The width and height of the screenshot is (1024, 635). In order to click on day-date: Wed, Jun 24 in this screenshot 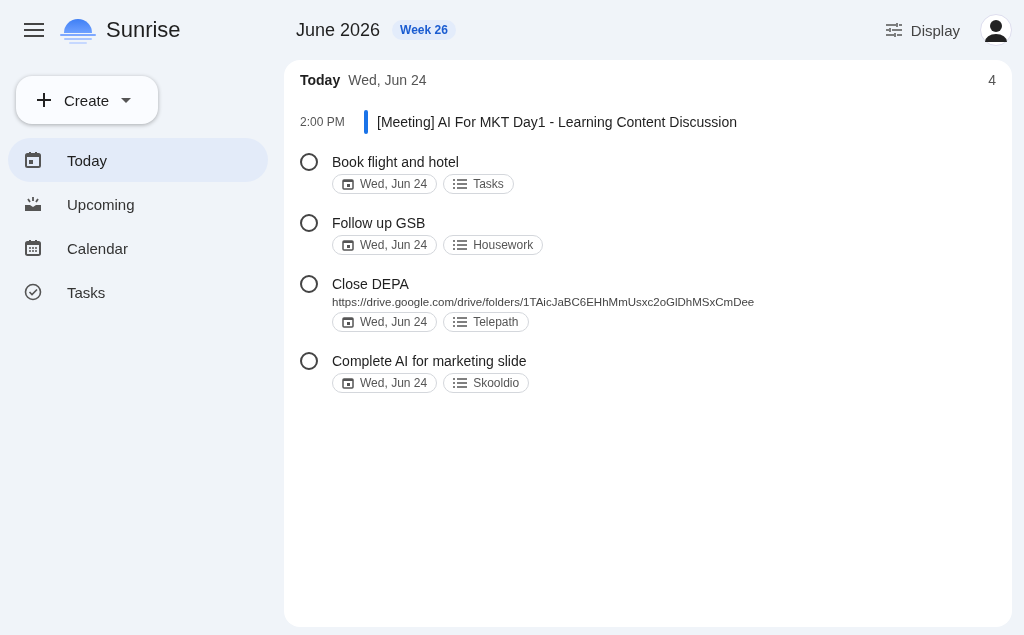, I will do `click(387, 80)`.